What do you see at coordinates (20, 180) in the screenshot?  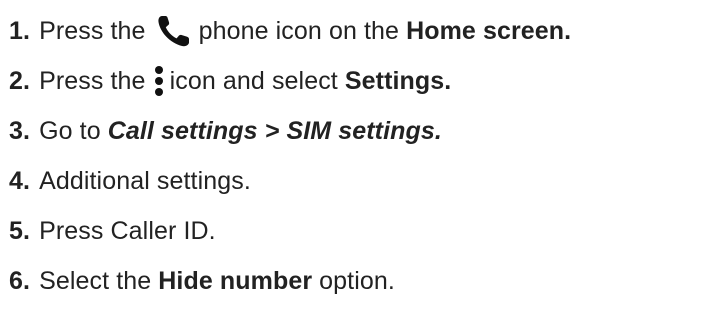 I see `step-number: 4.` at bounding box center [20, 180].